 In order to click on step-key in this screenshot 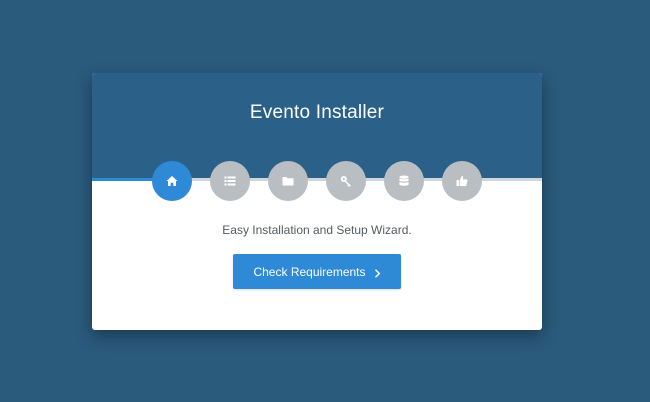, I will do `click(346, 181)`.